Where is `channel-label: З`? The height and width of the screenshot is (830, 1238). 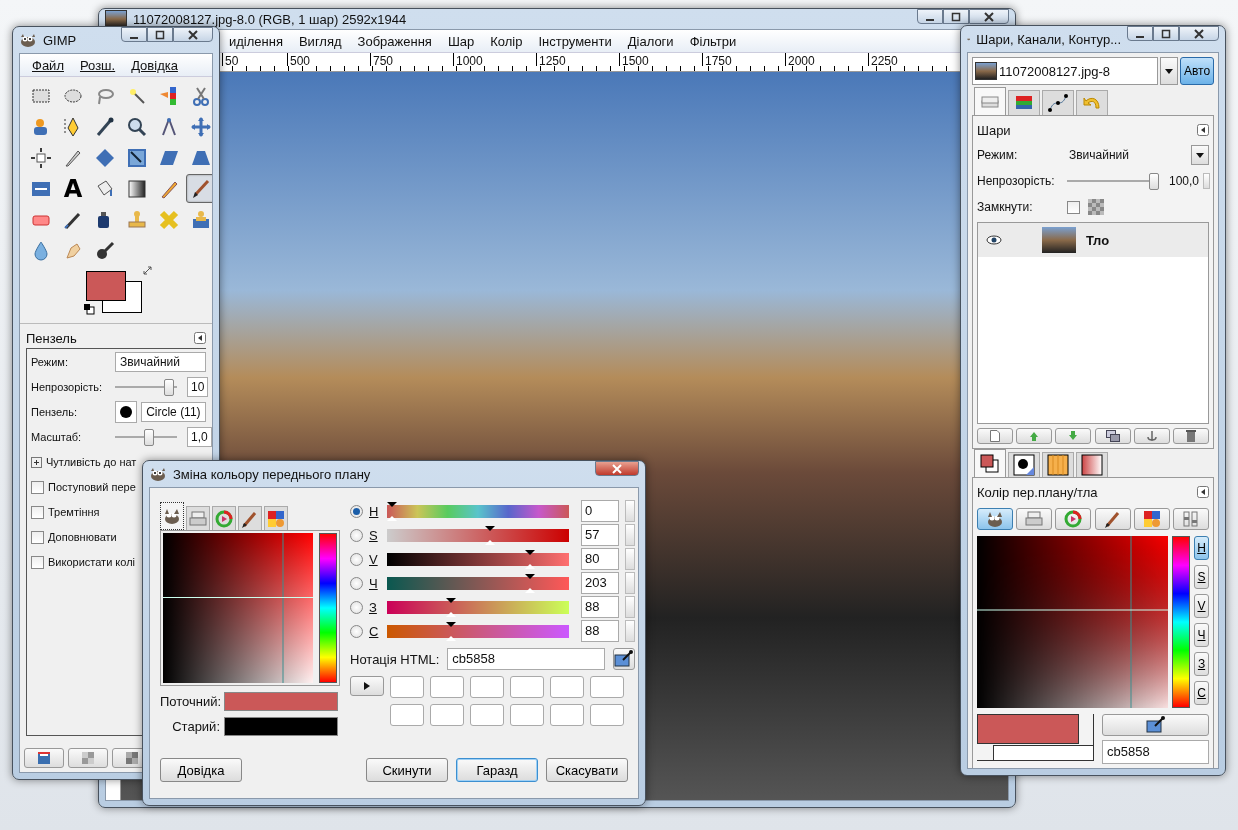 channel-label: З is located at coordinates (373, 607).